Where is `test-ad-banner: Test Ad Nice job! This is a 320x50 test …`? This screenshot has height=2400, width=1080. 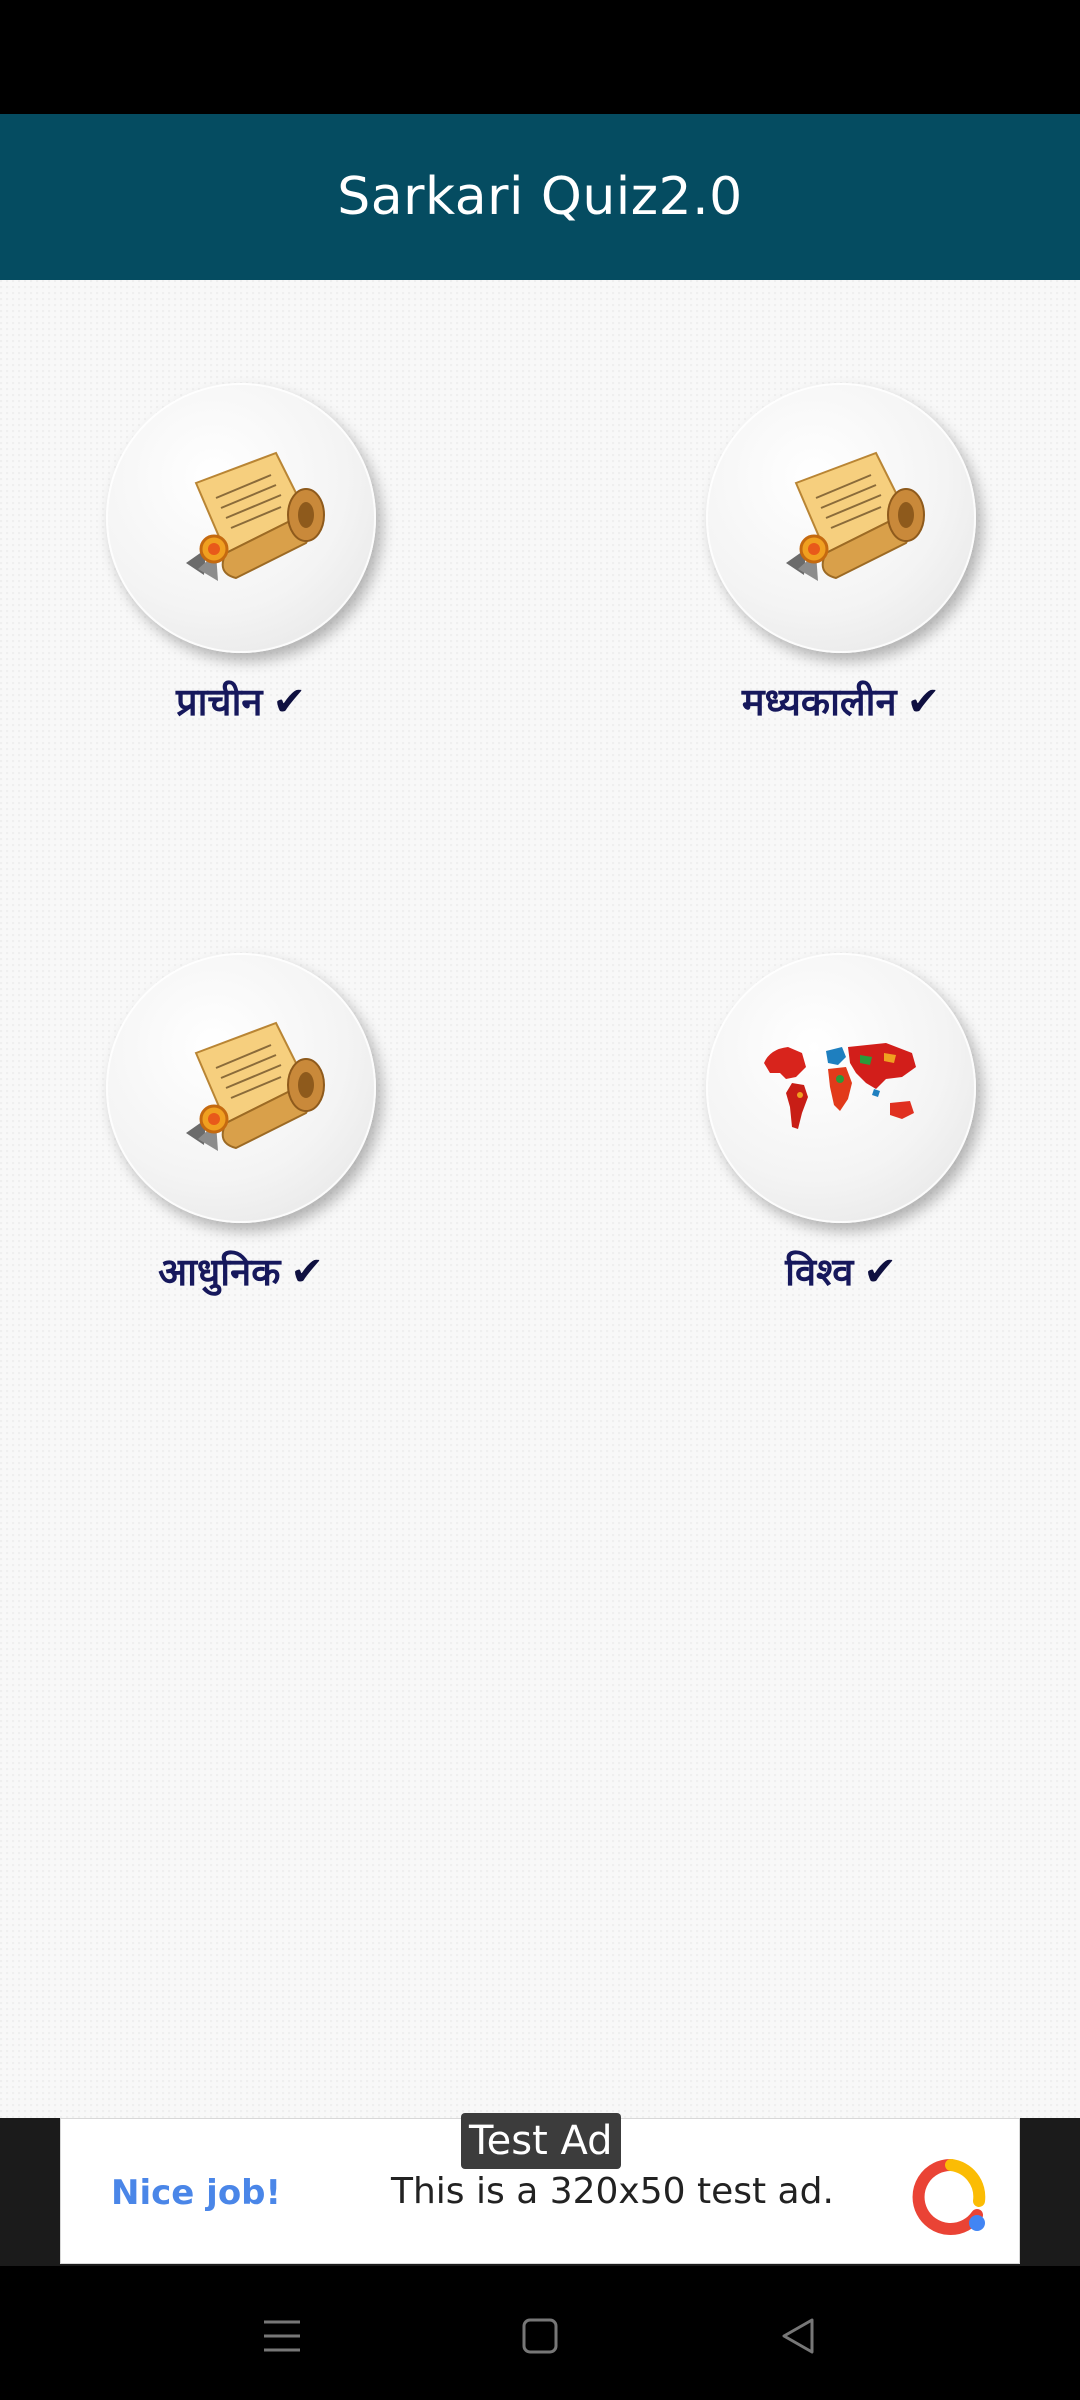 test-ad-banner: Test Ad Nice job! This is a 320x50 test … is located at coordinates (540, 2188).